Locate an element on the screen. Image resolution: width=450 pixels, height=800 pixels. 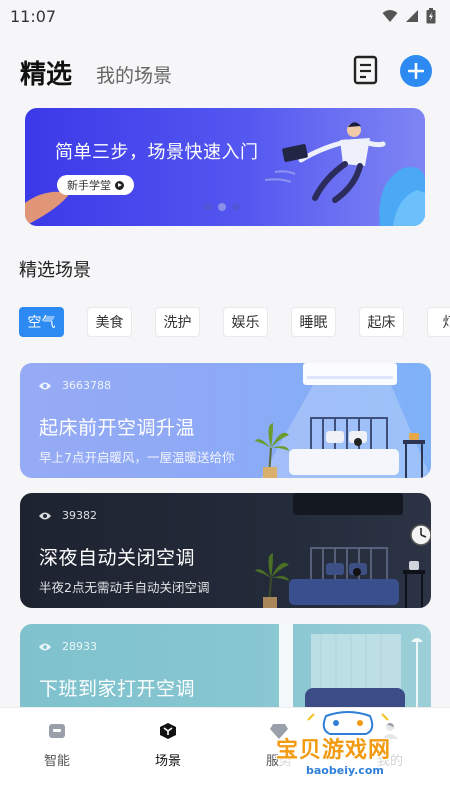
category-chips: 空气 美食 洗护 娱乐 睡眠 起床 灯 is located at coordinates (234, 322).